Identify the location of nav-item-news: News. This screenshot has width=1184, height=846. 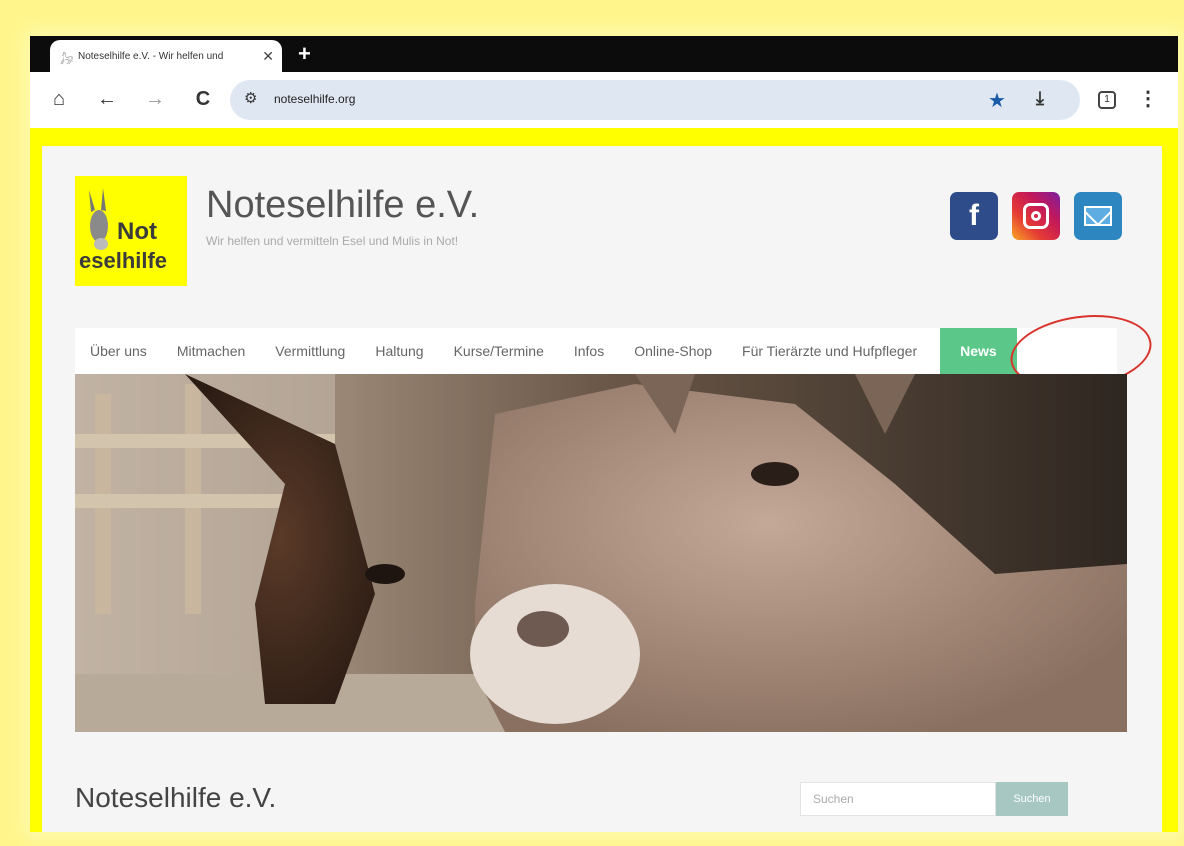
(978, 351).